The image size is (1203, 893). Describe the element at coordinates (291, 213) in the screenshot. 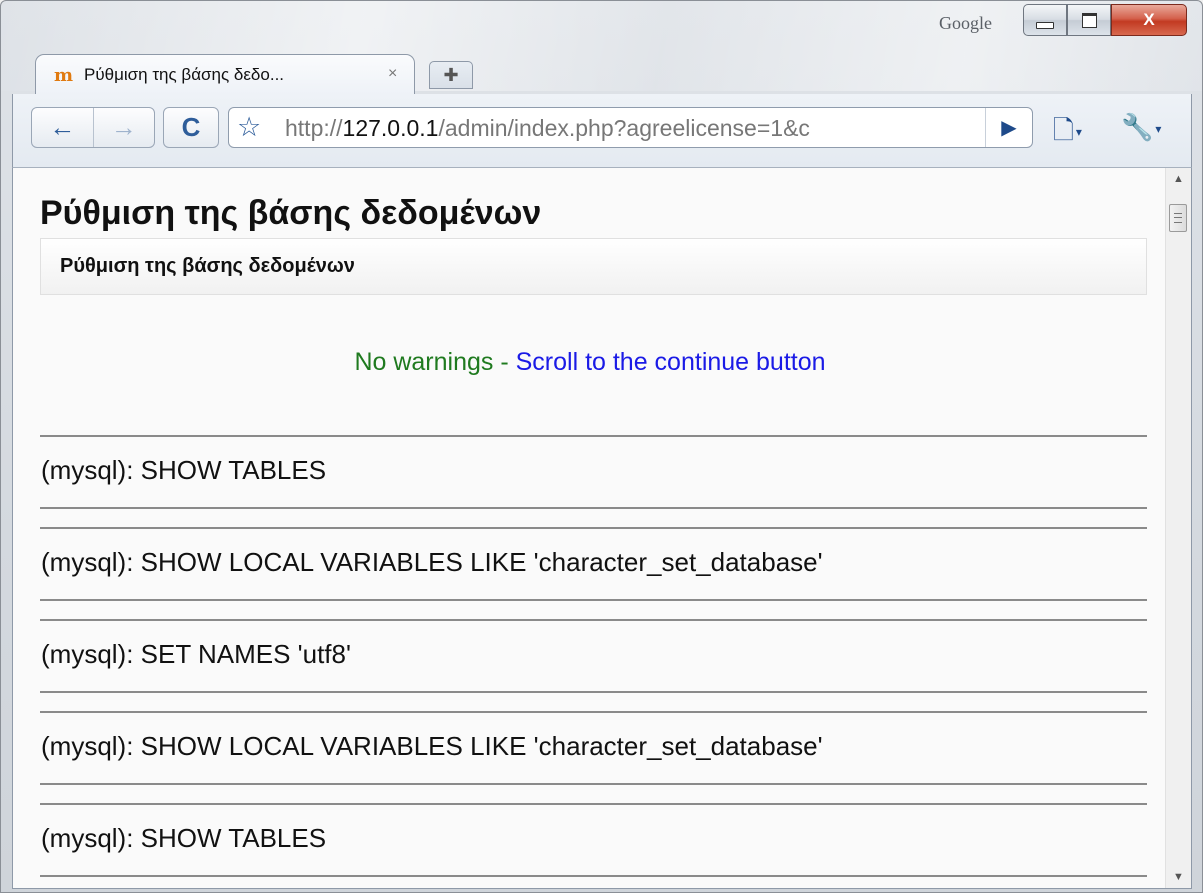

I see `page-title: Ρύθμιση της βάσης δεδομένων` at that location.